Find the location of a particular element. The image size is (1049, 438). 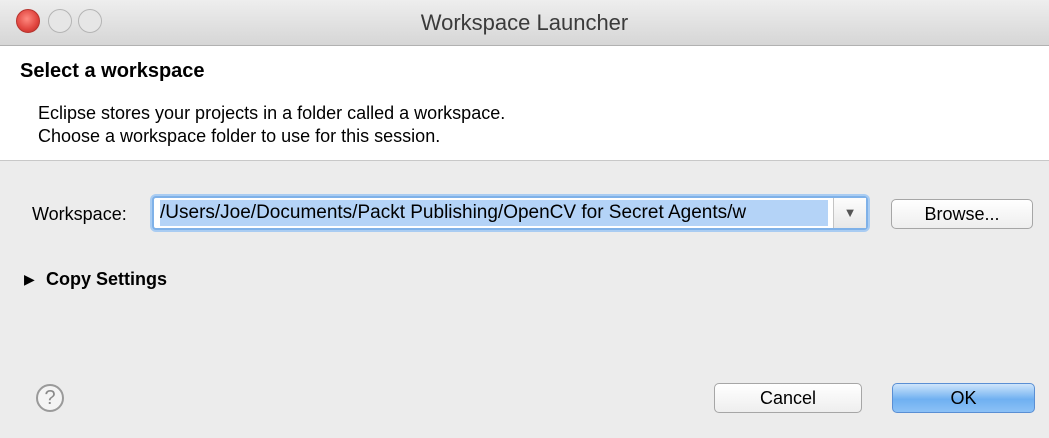

window-title: Workspace Launcher is located at coordinates (524, 22).